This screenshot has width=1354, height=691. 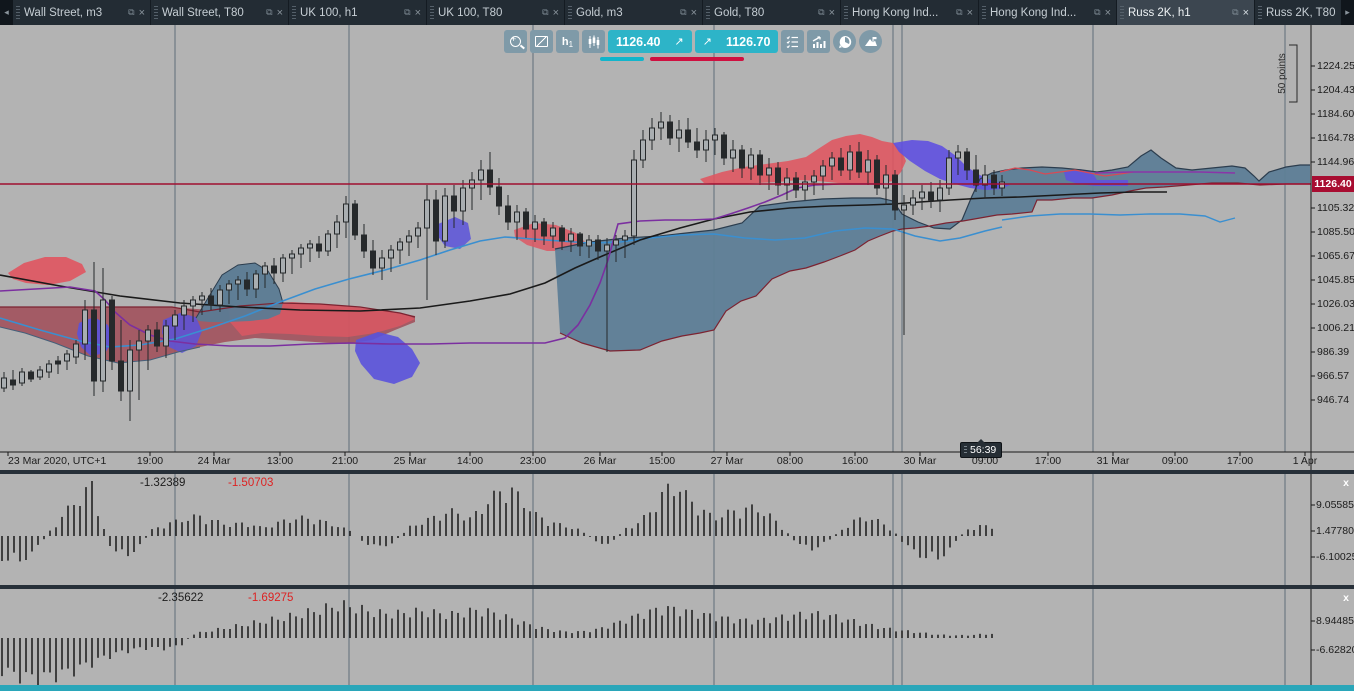 I want to click on chart-type-button, so click(x=593, y=41).